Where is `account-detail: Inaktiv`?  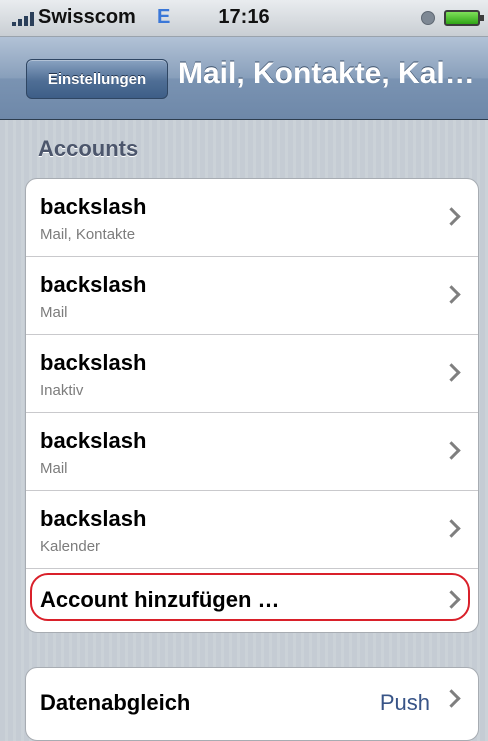 account-detail: Inaktiv is located at coordinates (62, 390).